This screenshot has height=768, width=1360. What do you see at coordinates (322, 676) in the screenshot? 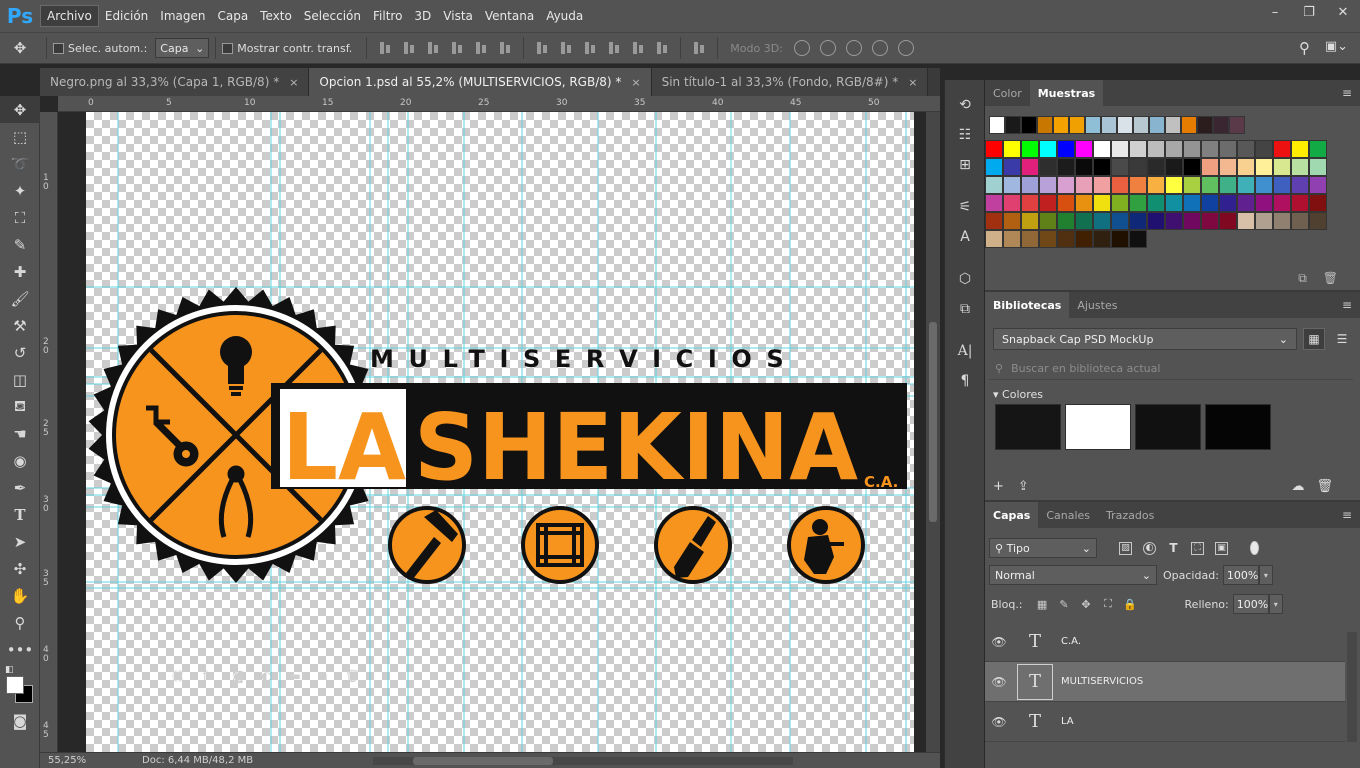
I see `new-layer-icon: ⧉` at bounding box center [322, 676].